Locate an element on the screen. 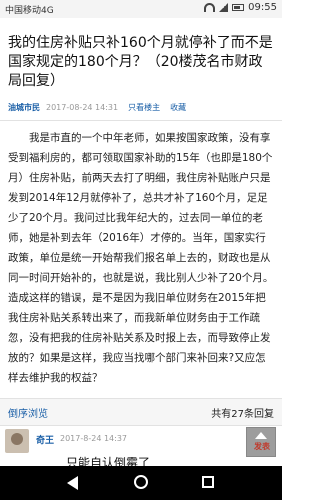  thread-author-link: 油城市民 is located at coordinates (24, 107).